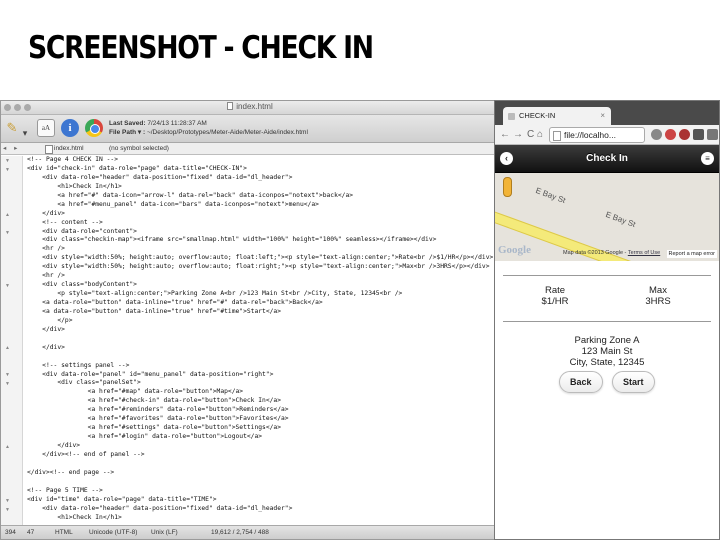  What do you see at coordinates (581, 382) in the screenshot?
I see `back-button: Back` at bounding box center [581, 382].